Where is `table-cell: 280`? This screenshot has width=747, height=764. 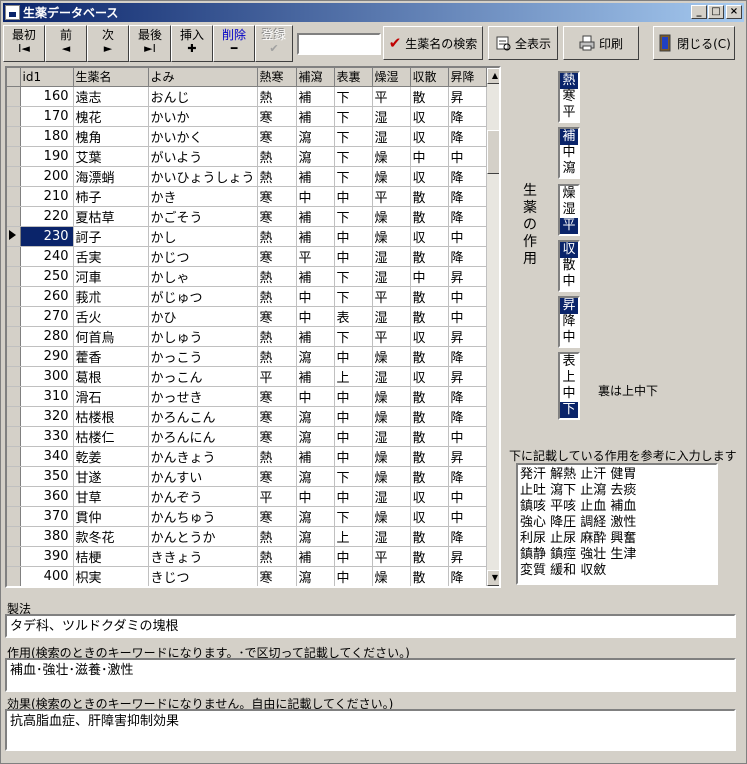 table-cell: 280 is located at coordinates (47, 336).